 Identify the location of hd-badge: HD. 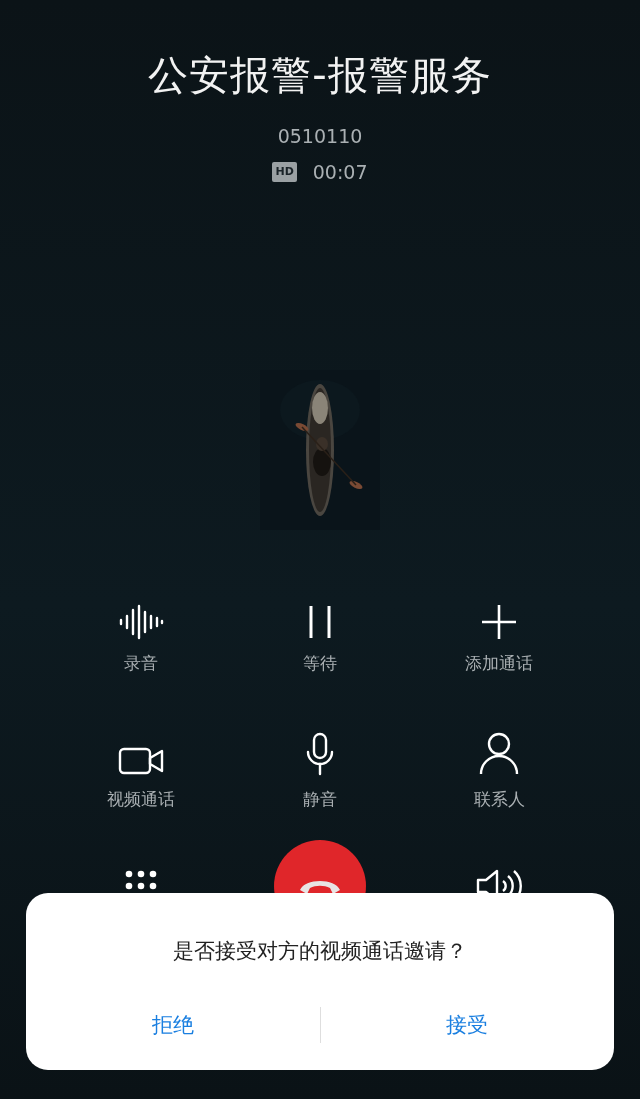
(284, 172).